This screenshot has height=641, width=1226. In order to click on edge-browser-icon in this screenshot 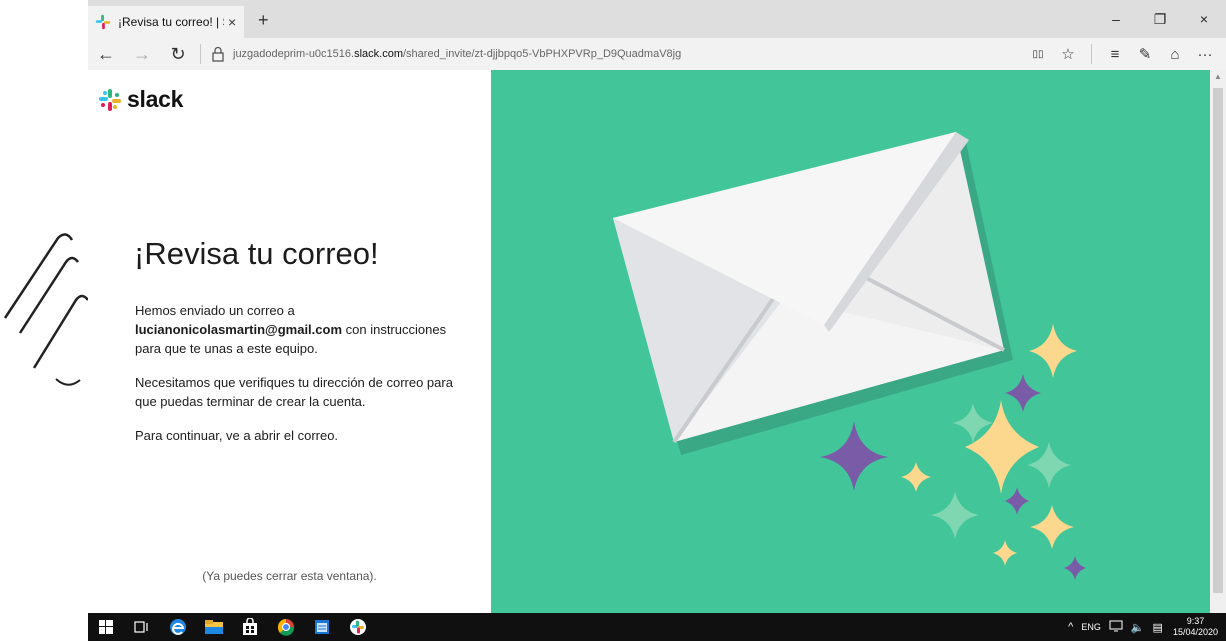, I will do `click(178, 627)`.